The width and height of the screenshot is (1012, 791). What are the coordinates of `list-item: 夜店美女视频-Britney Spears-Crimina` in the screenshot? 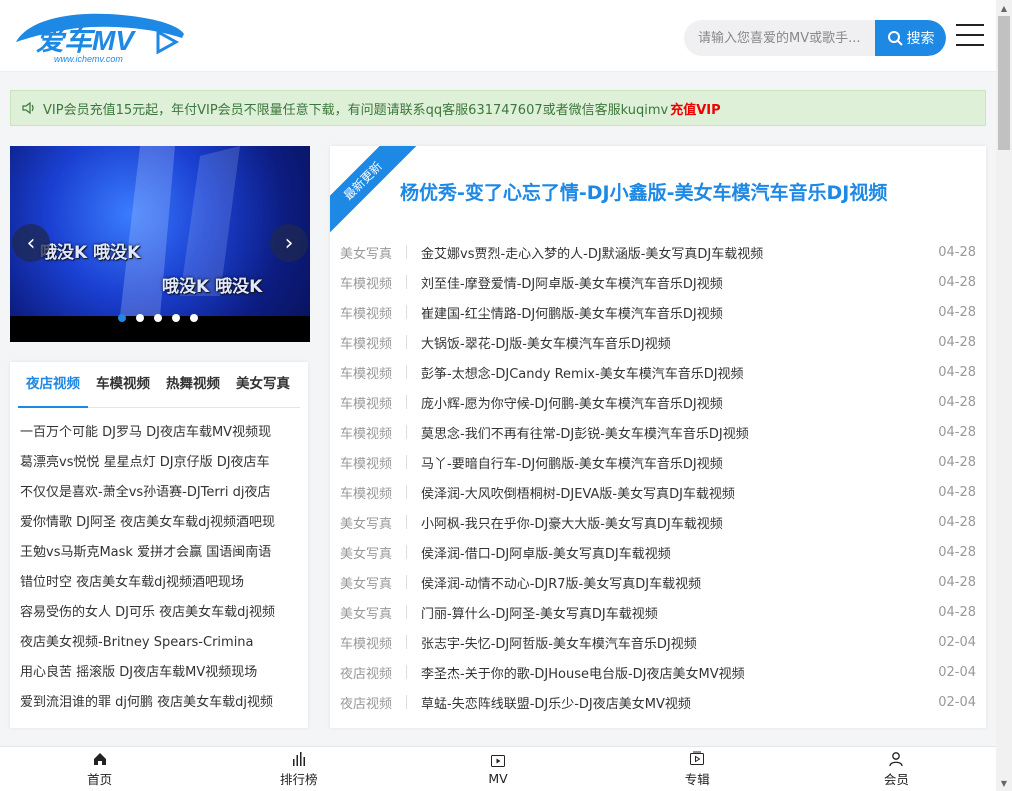 It's located at (161, 643).